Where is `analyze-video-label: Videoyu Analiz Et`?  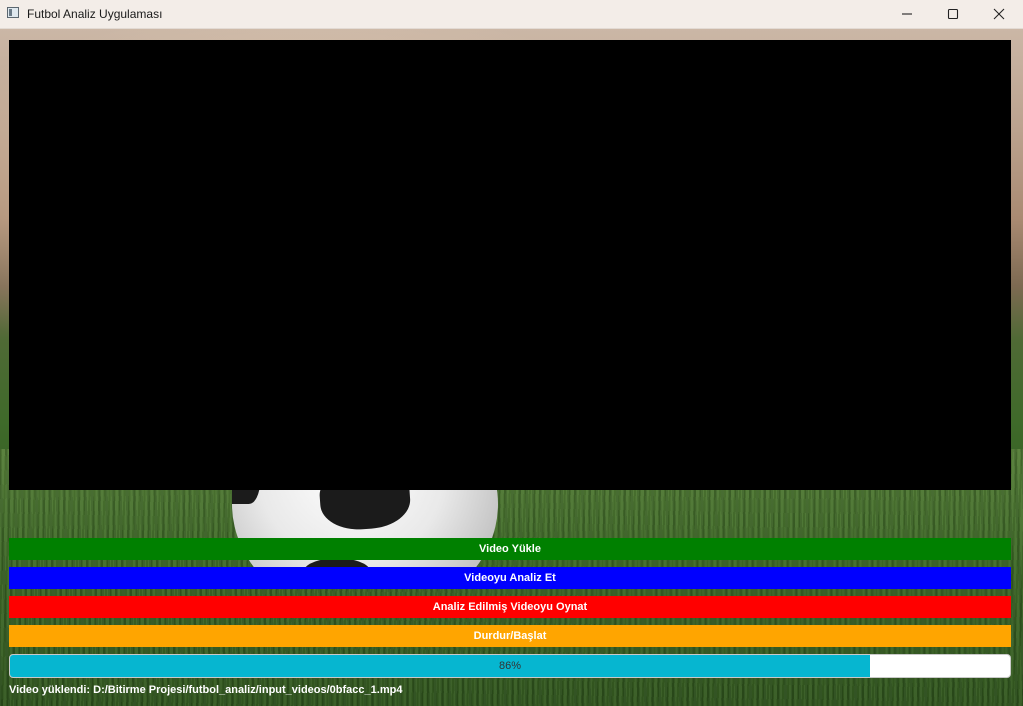
analyze-video-label: Videoyu Analiz Et is located at coordinates (510, 578).